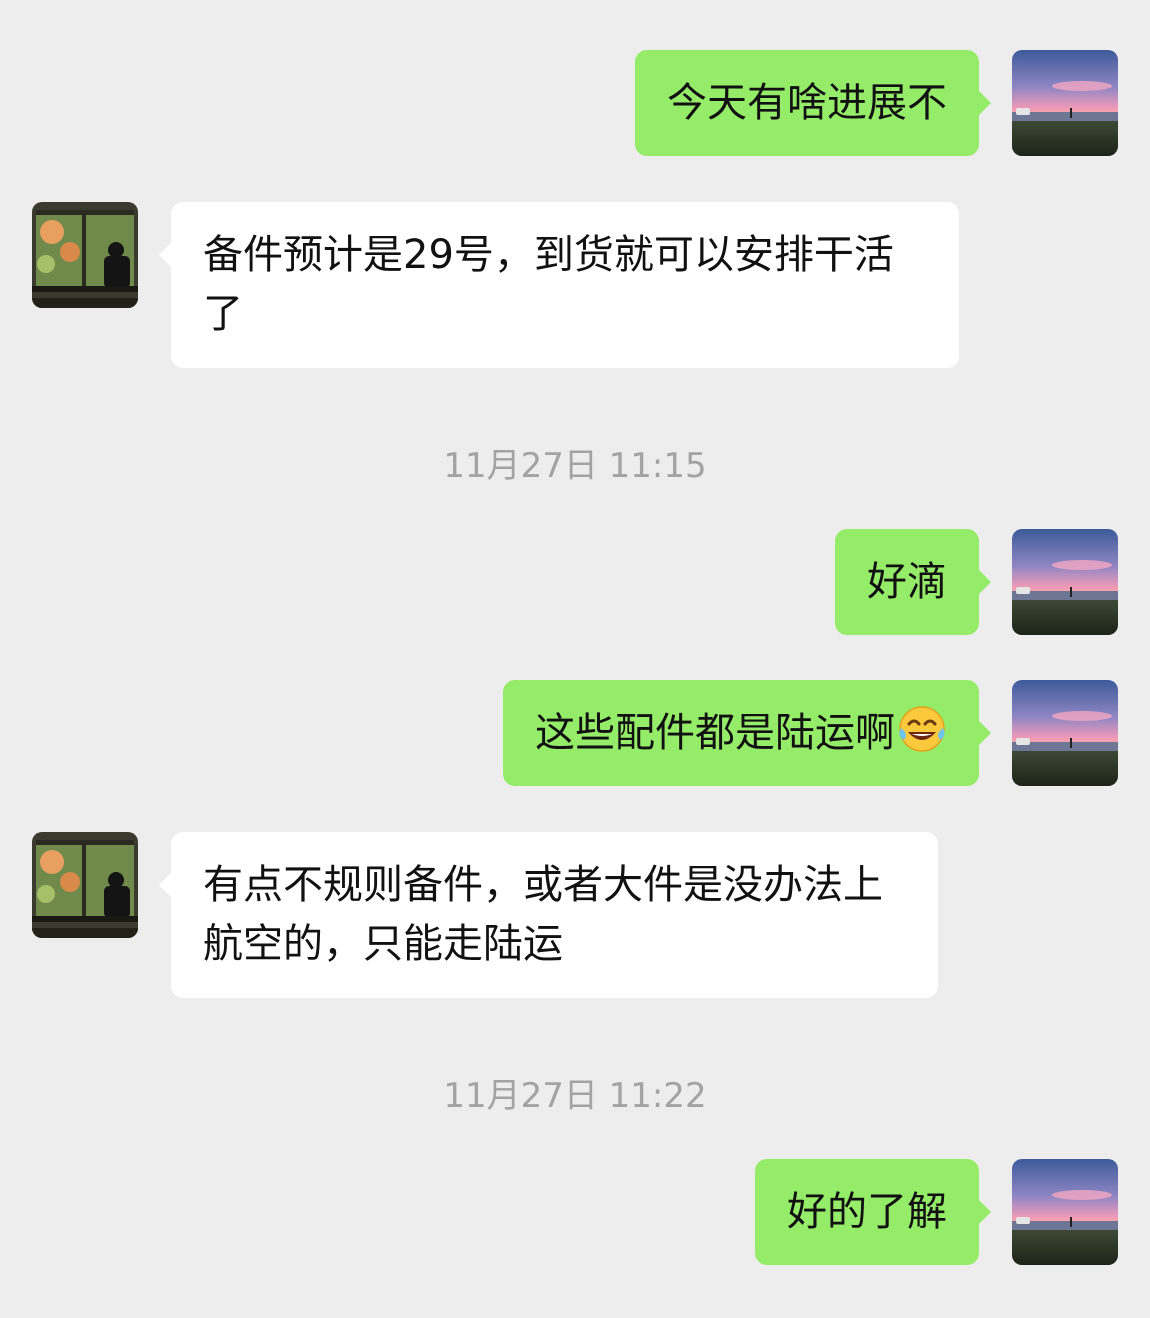 This screenshot has width=1150, height=1318. I want to click on message-bubble-outgoing: 这些配件都是陆运啊, so click(747, 733).